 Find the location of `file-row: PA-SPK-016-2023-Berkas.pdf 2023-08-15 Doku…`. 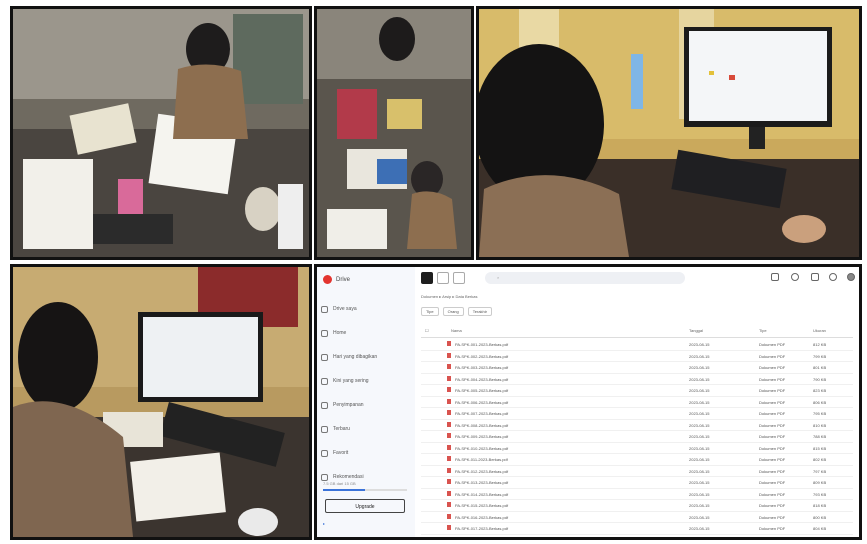

file-row: PA-SPK-016-2023-Berkas.pdf 2023-08-15 Doku… is located at coordinates (637, 517).